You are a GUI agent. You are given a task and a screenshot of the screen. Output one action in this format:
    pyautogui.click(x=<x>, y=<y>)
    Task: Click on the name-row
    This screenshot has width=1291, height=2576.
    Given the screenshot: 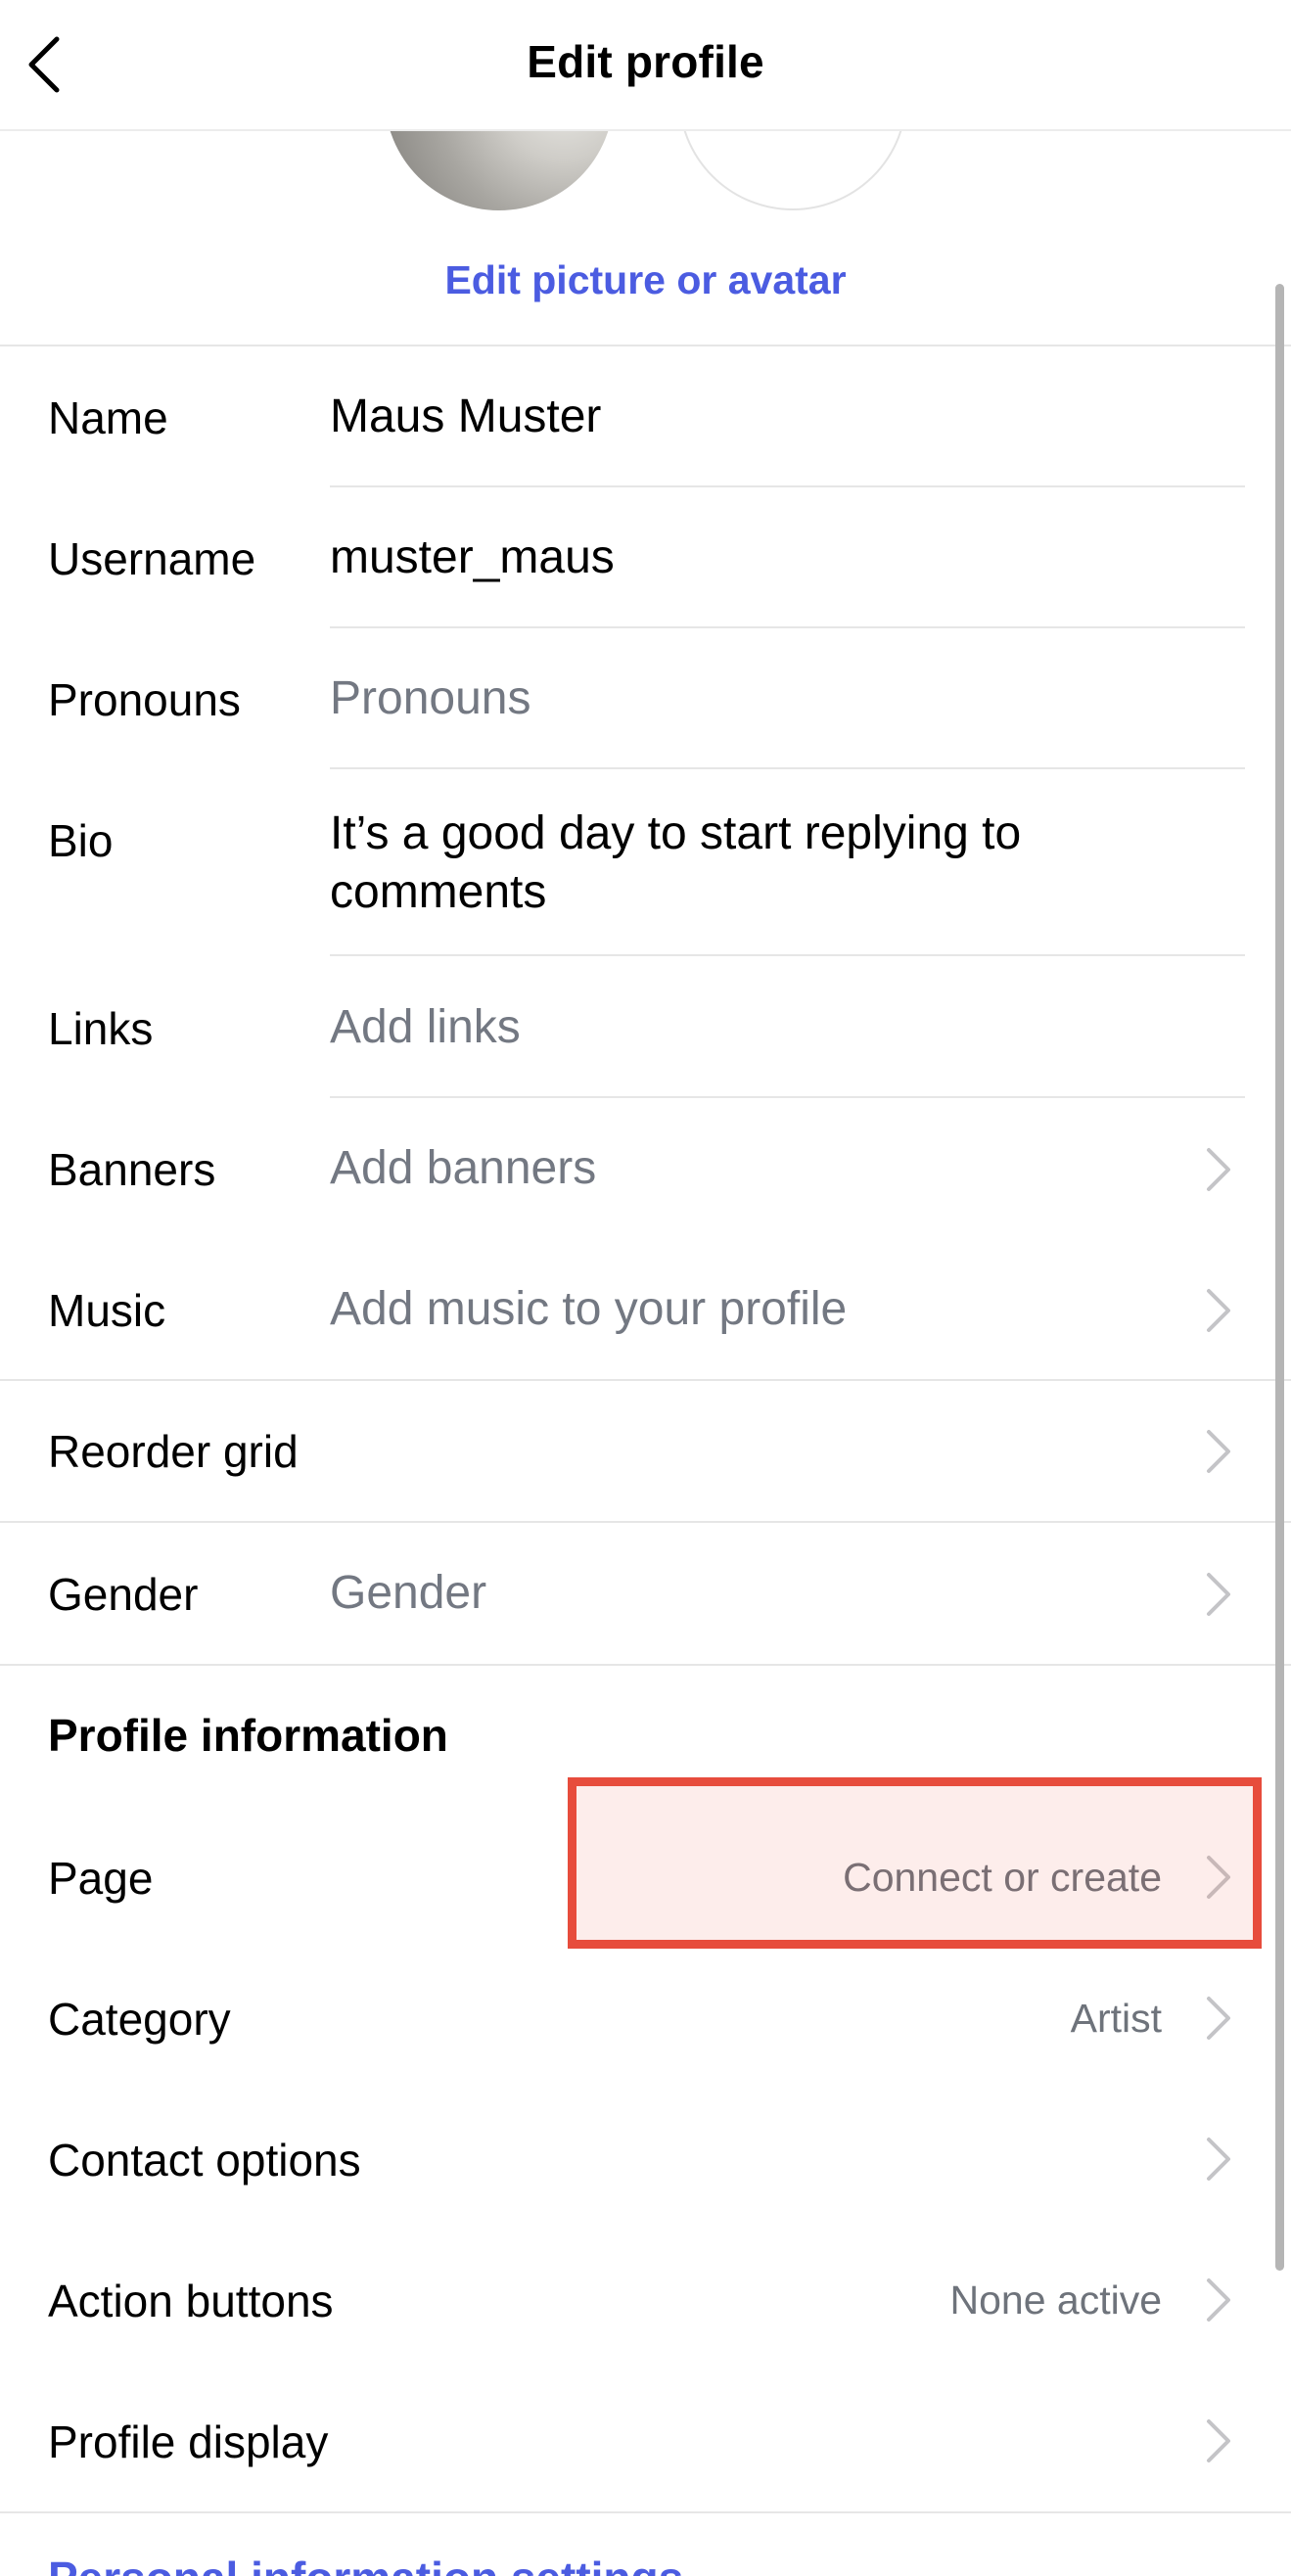 What is the action you would take?
    pyautogui.click(x=645, y=415)
    